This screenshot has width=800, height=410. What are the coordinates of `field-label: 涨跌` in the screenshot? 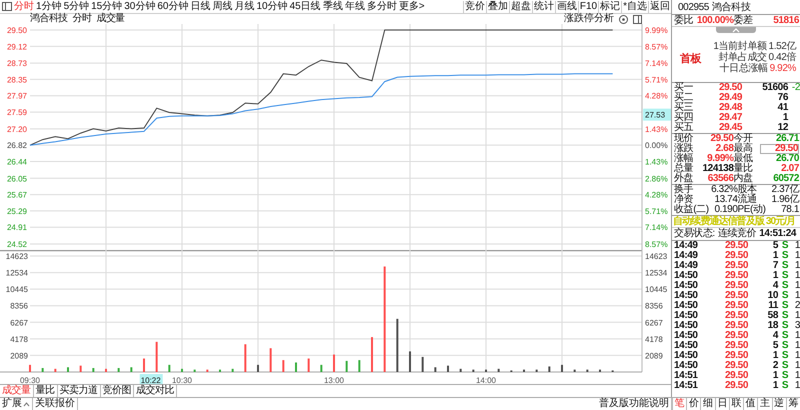 It's located at (684, 149).